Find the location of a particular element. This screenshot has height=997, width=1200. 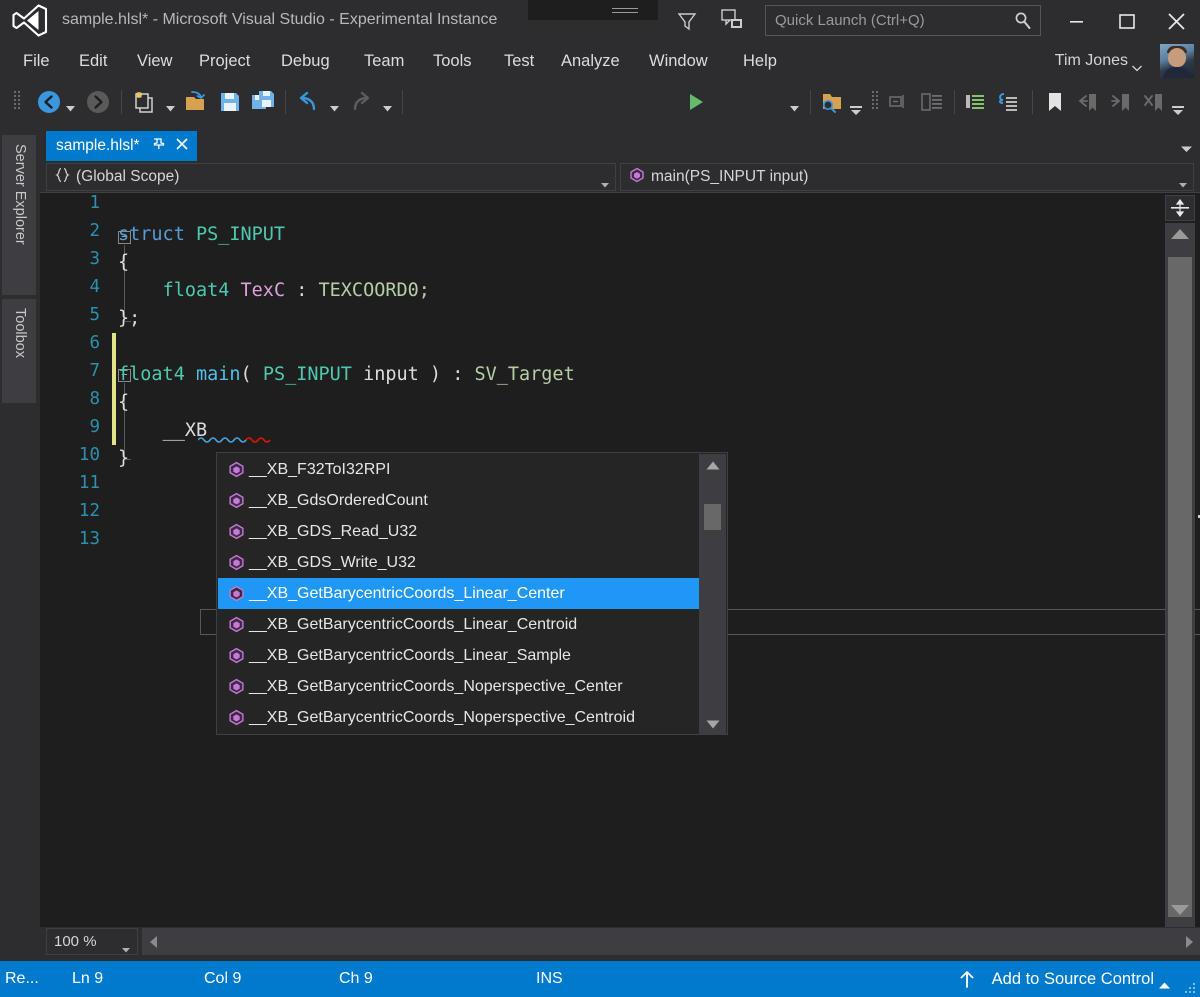

zoom-combo: 100 % is located at coordinates (92, 941).